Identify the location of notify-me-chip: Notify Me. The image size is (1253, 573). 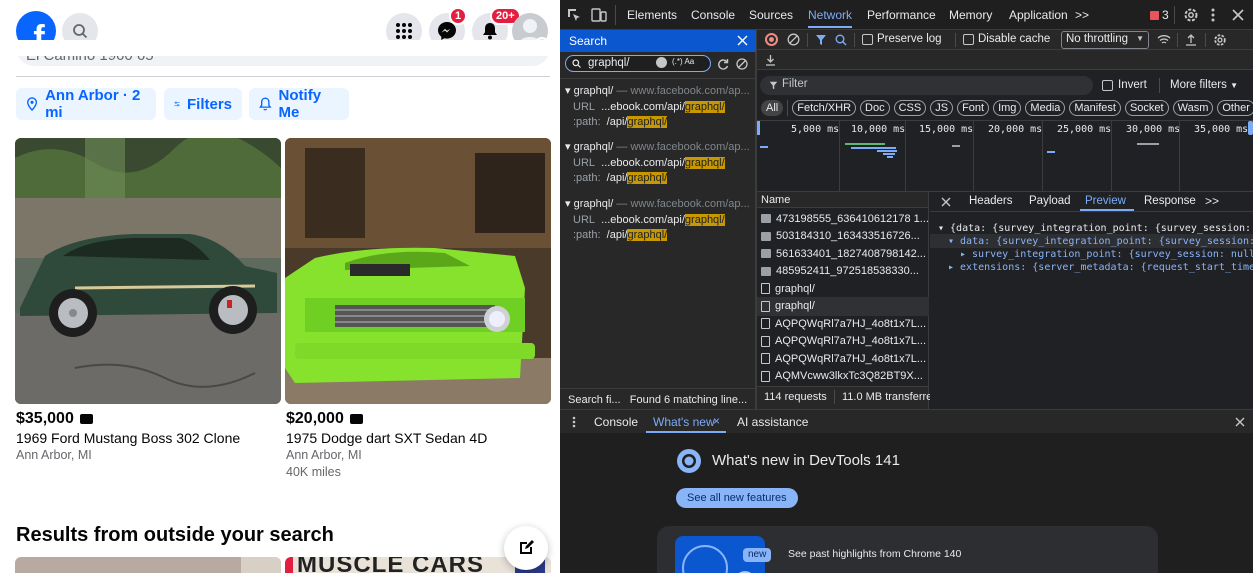
(299, 104).